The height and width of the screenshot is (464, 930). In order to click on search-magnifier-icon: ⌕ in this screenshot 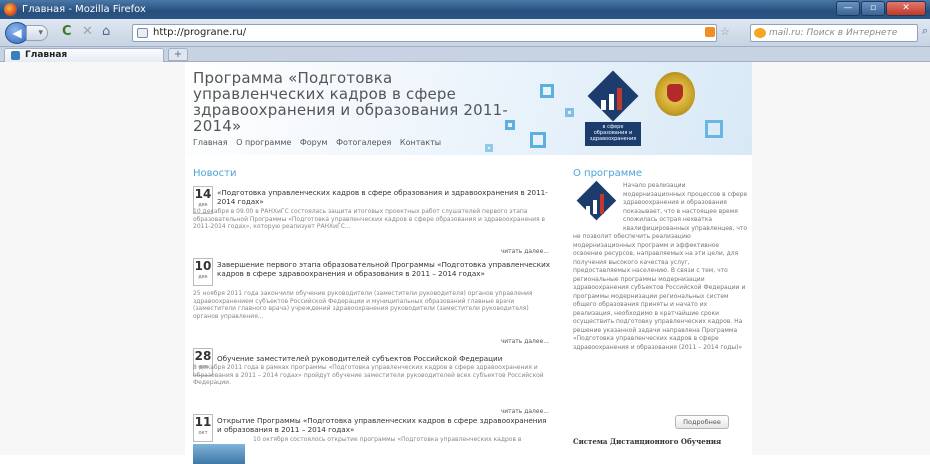, I will do `click(925, 31)`.